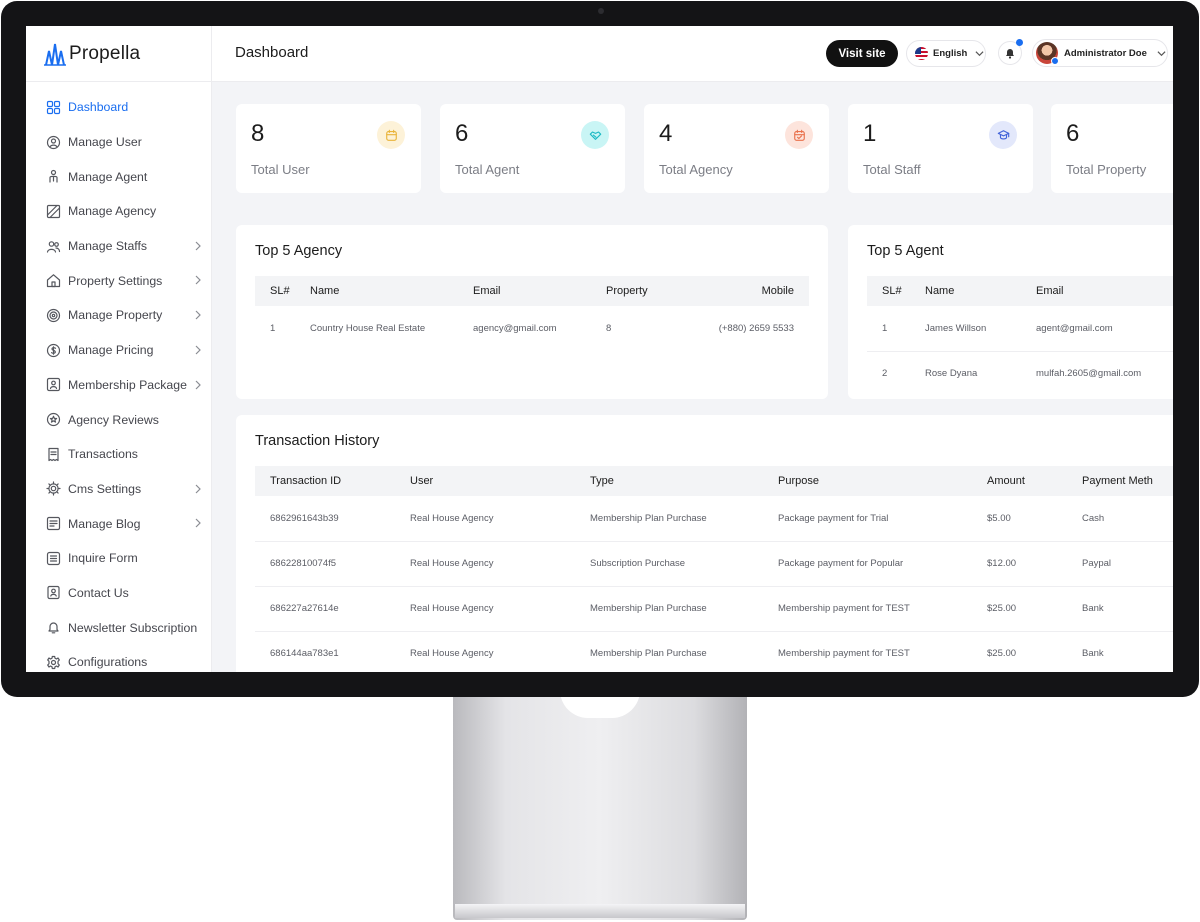 Image resolution: width=1200 pixels, height=922 pixels. I want to click on stat-card-total-staff: 1 Total Staff, so click(940, 148).